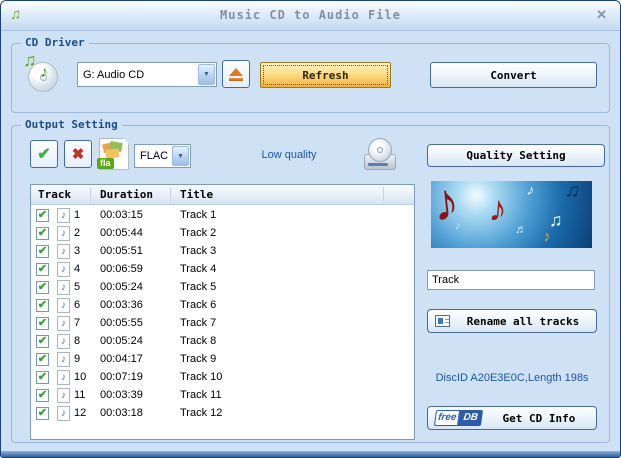  What do you see at coordinates (513, 75) in the screenshot?
I see `convert-button: Convert` at bounding box center [513, 75].